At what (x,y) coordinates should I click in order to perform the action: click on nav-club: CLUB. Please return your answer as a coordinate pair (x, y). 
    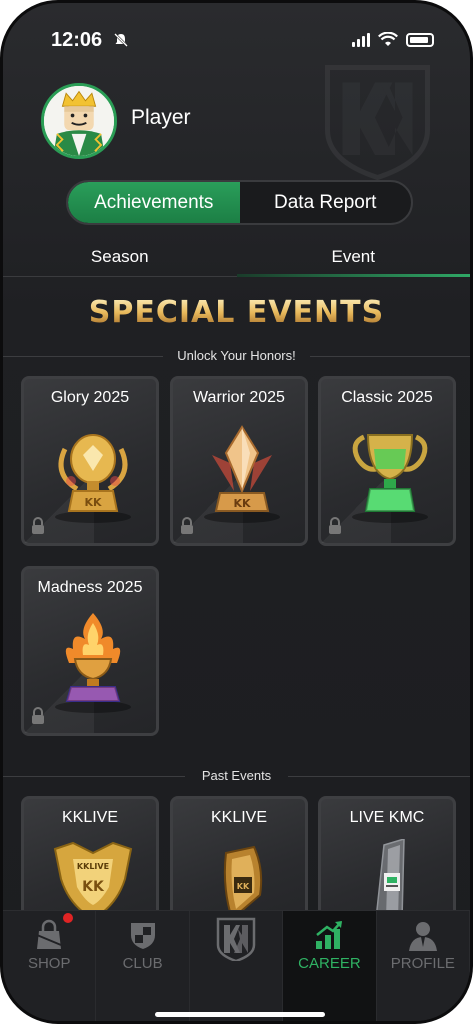
    Looking at the image, I should click on (143, 966).